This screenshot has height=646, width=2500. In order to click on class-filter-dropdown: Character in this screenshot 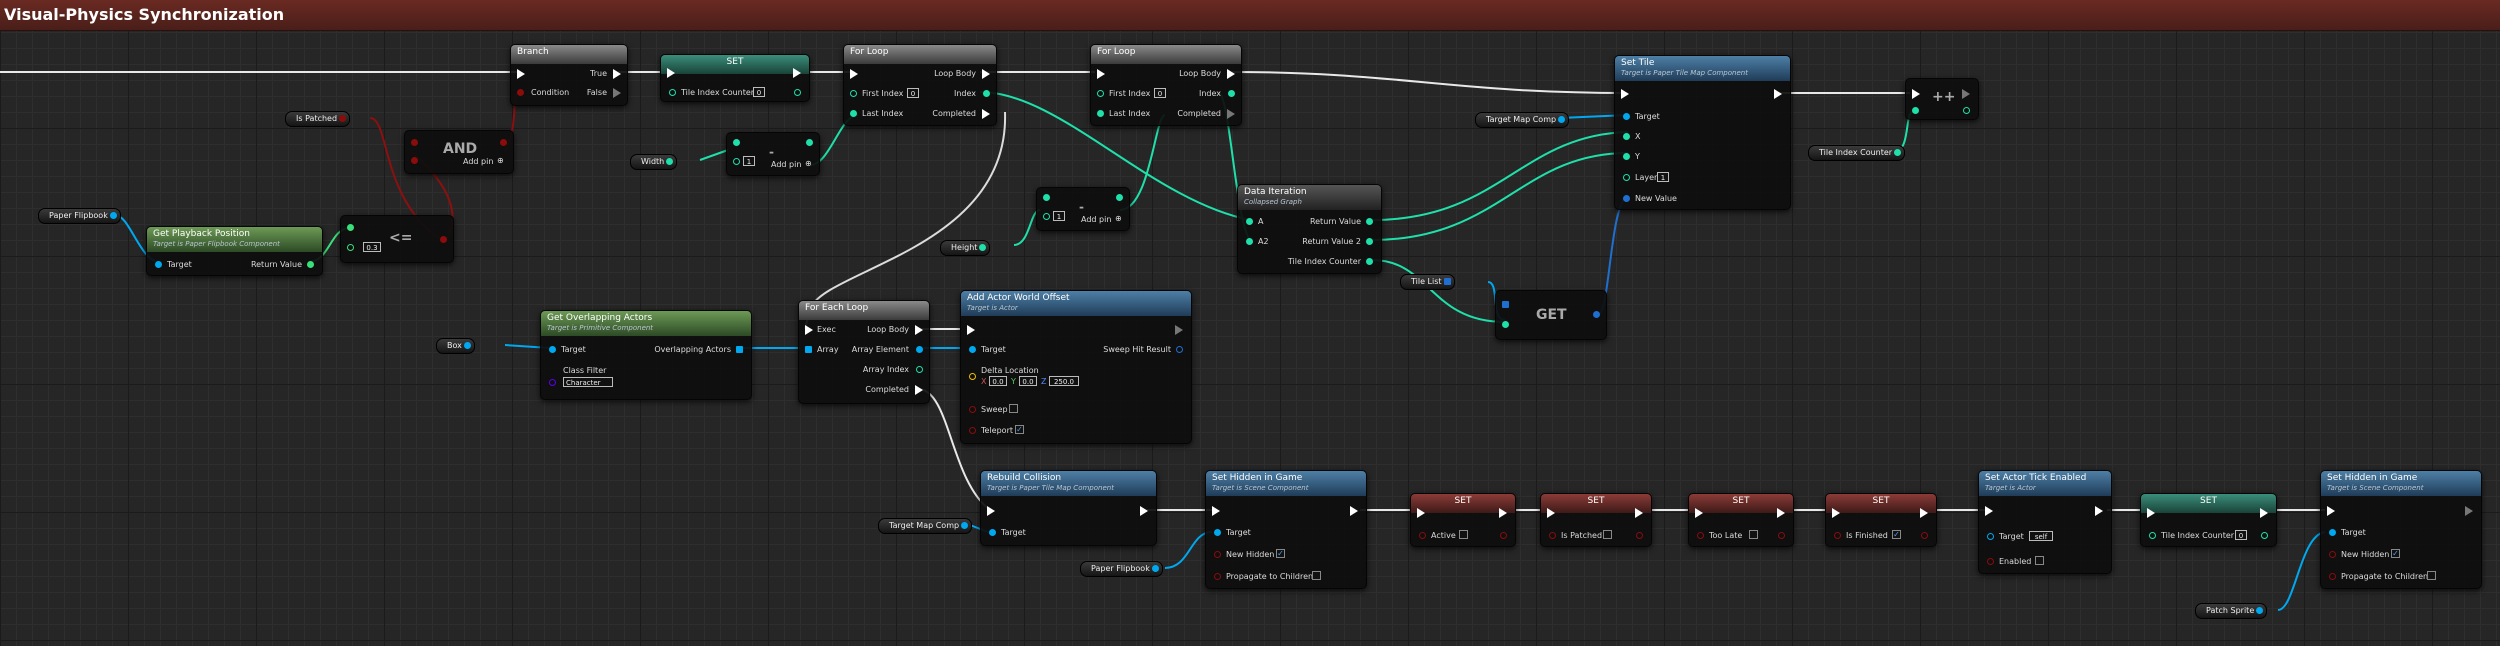, I will do `click(588, 382)`.